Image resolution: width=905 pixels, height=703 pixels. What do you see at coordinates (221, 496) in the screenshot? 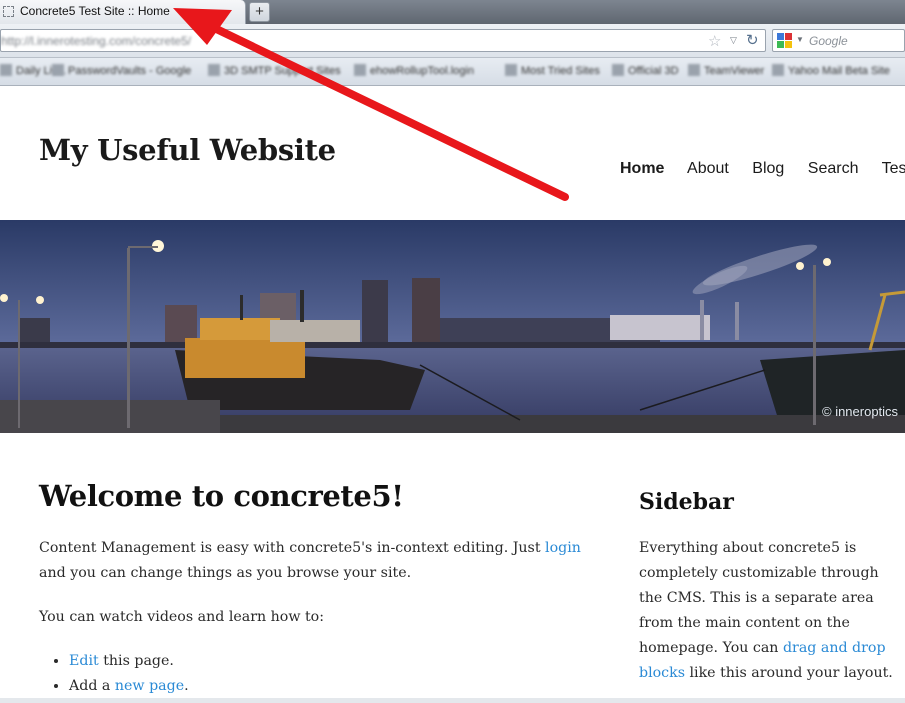
I see `main-heading: Welcome to concrete5!` at bounding box center [221, 496].